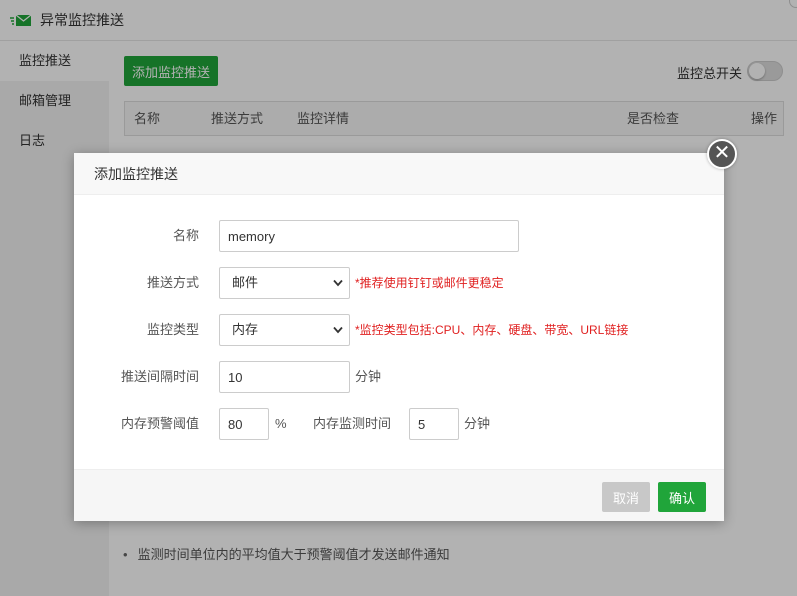  Describe the element at coordinates (399, 424) in the screenshot. I see `threshold-row: 内存预警阈值 % 内存监测时间 分钟` at that location.